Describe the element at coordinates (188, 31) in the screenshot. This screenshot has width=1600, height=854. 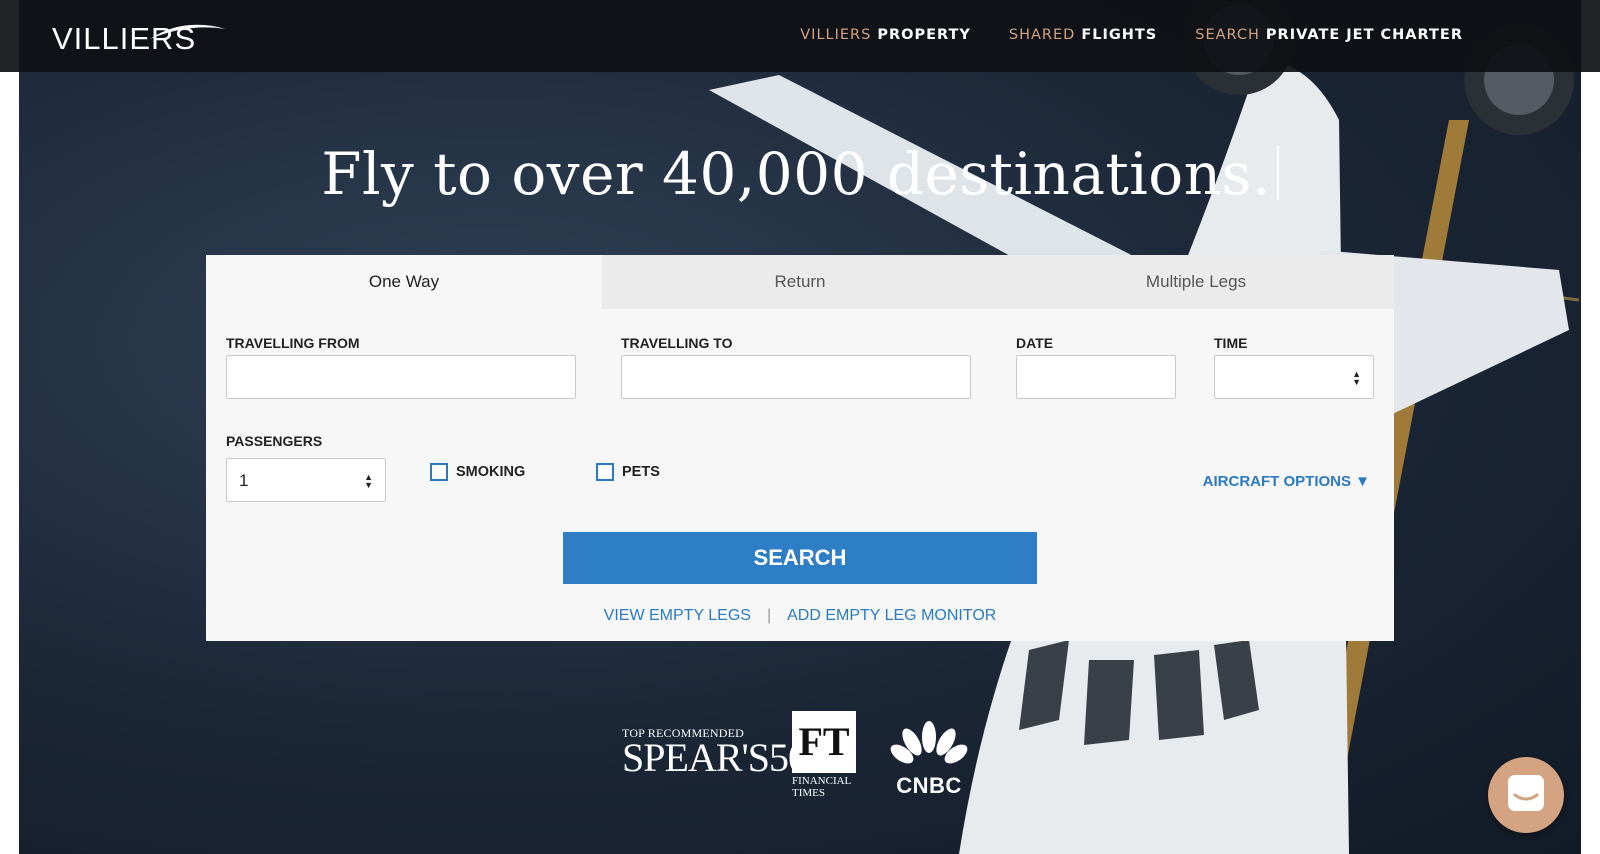
I see `logo-swoosh-icon` at that location.